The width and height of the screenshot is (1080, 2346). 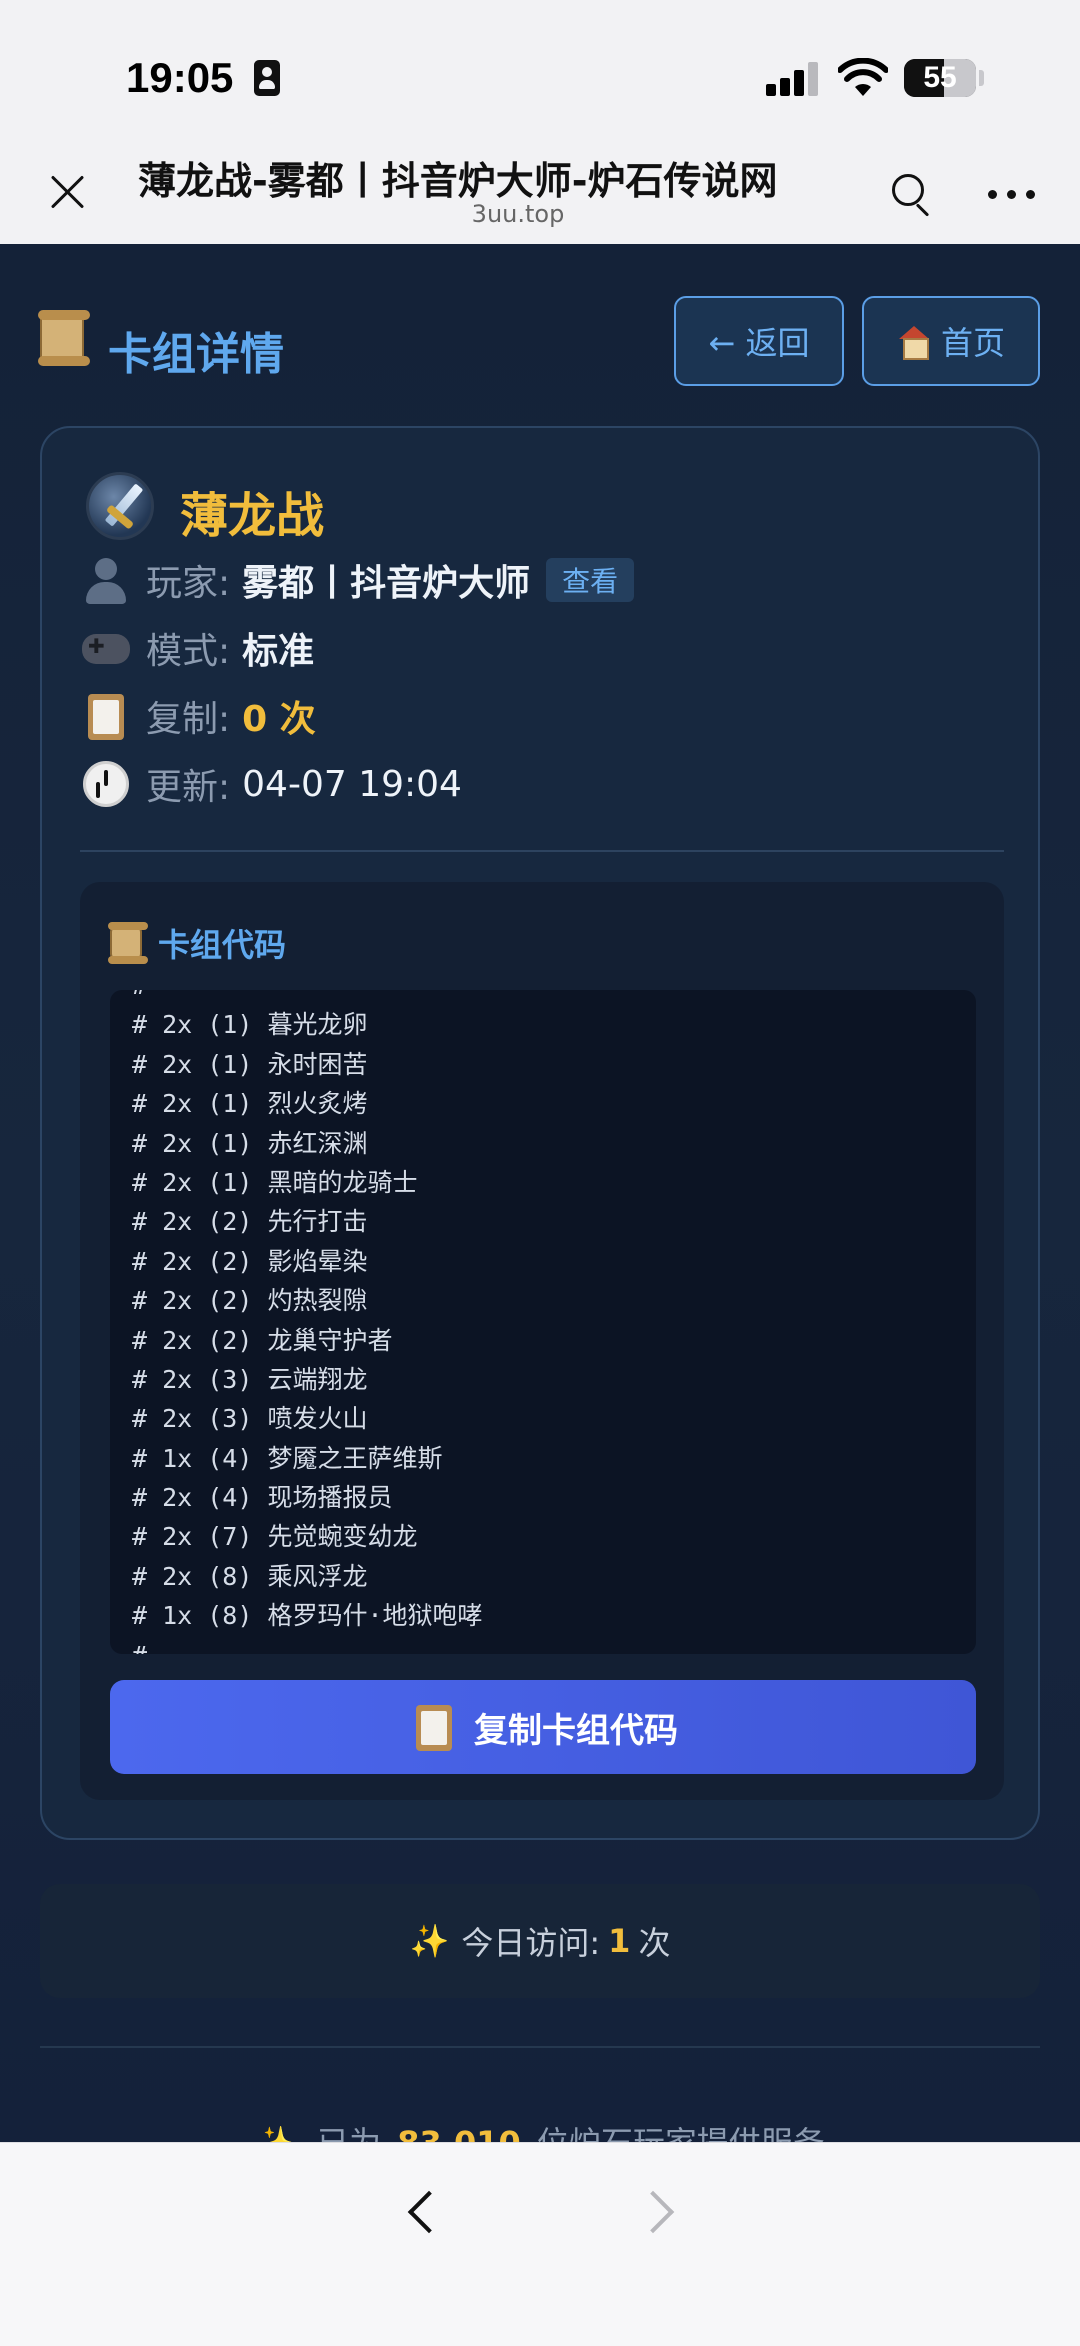 What do you see at coordinates (262, 1498) in the screenshot?
I see `deck-code-line: # 2x (4) 现场播报员` at bounding box center [262, 1498].